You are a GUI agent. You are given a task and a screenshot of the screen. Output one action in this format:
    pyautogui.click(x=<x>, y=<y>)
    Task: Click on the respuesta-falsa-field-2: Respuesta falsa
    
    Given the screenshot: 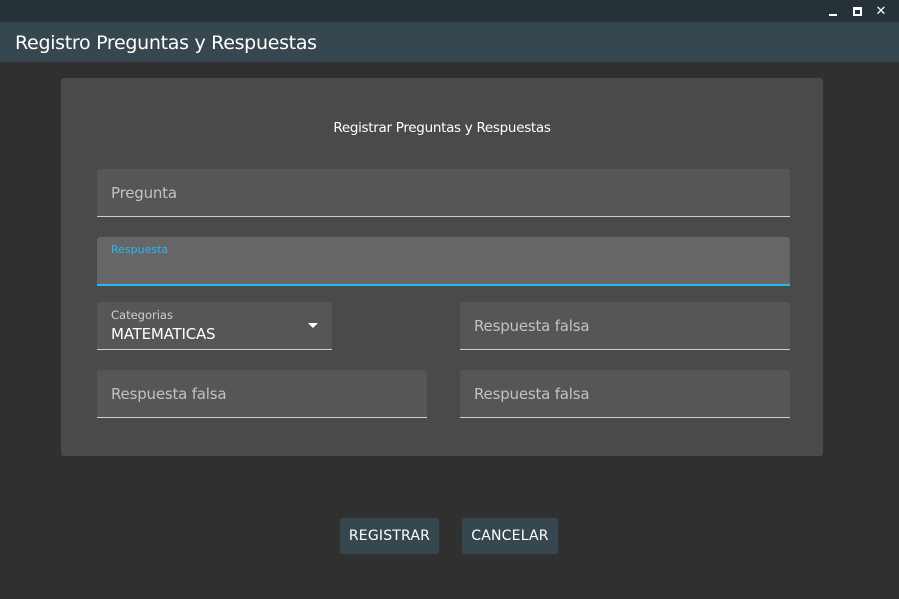 What is the action you would take?
    pyautogui.click(x=262, y=394)
    